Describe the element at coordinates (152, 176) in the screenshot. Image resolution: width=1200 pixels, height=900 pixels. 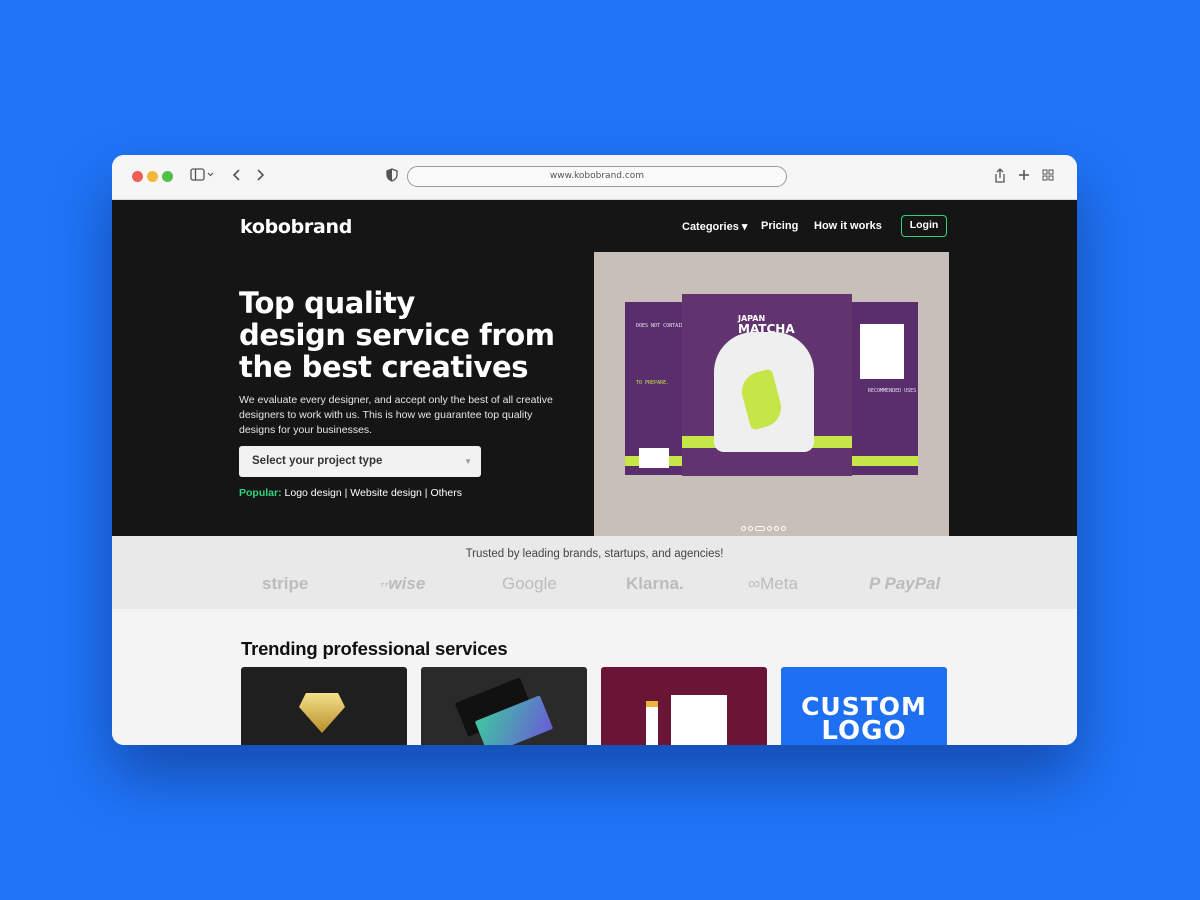
I see `minimize-window-button` at that location.